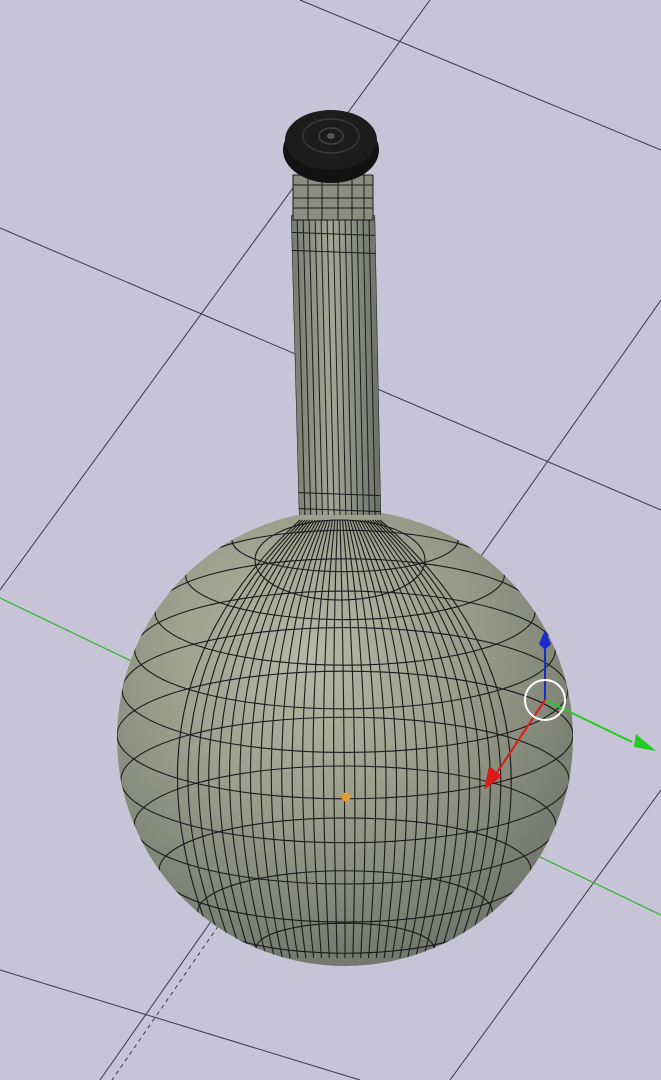  Describe the element at coordinates (346, 797) in the screenshot. I see `object-origin-marker` at that location.